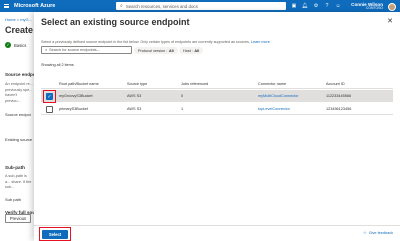  I want to click on step-label: Basics, so click(20, 45).